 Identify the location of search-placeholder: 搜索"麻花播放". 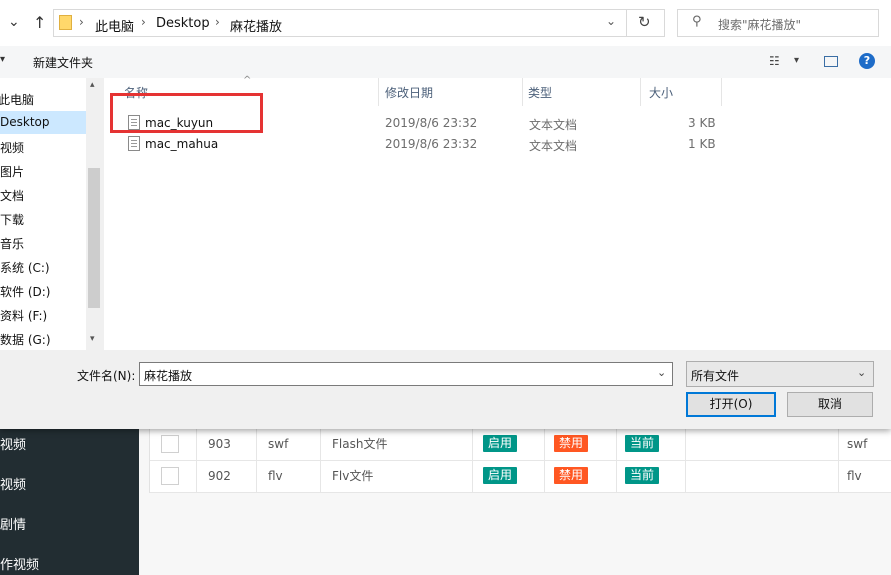
(760, 25).